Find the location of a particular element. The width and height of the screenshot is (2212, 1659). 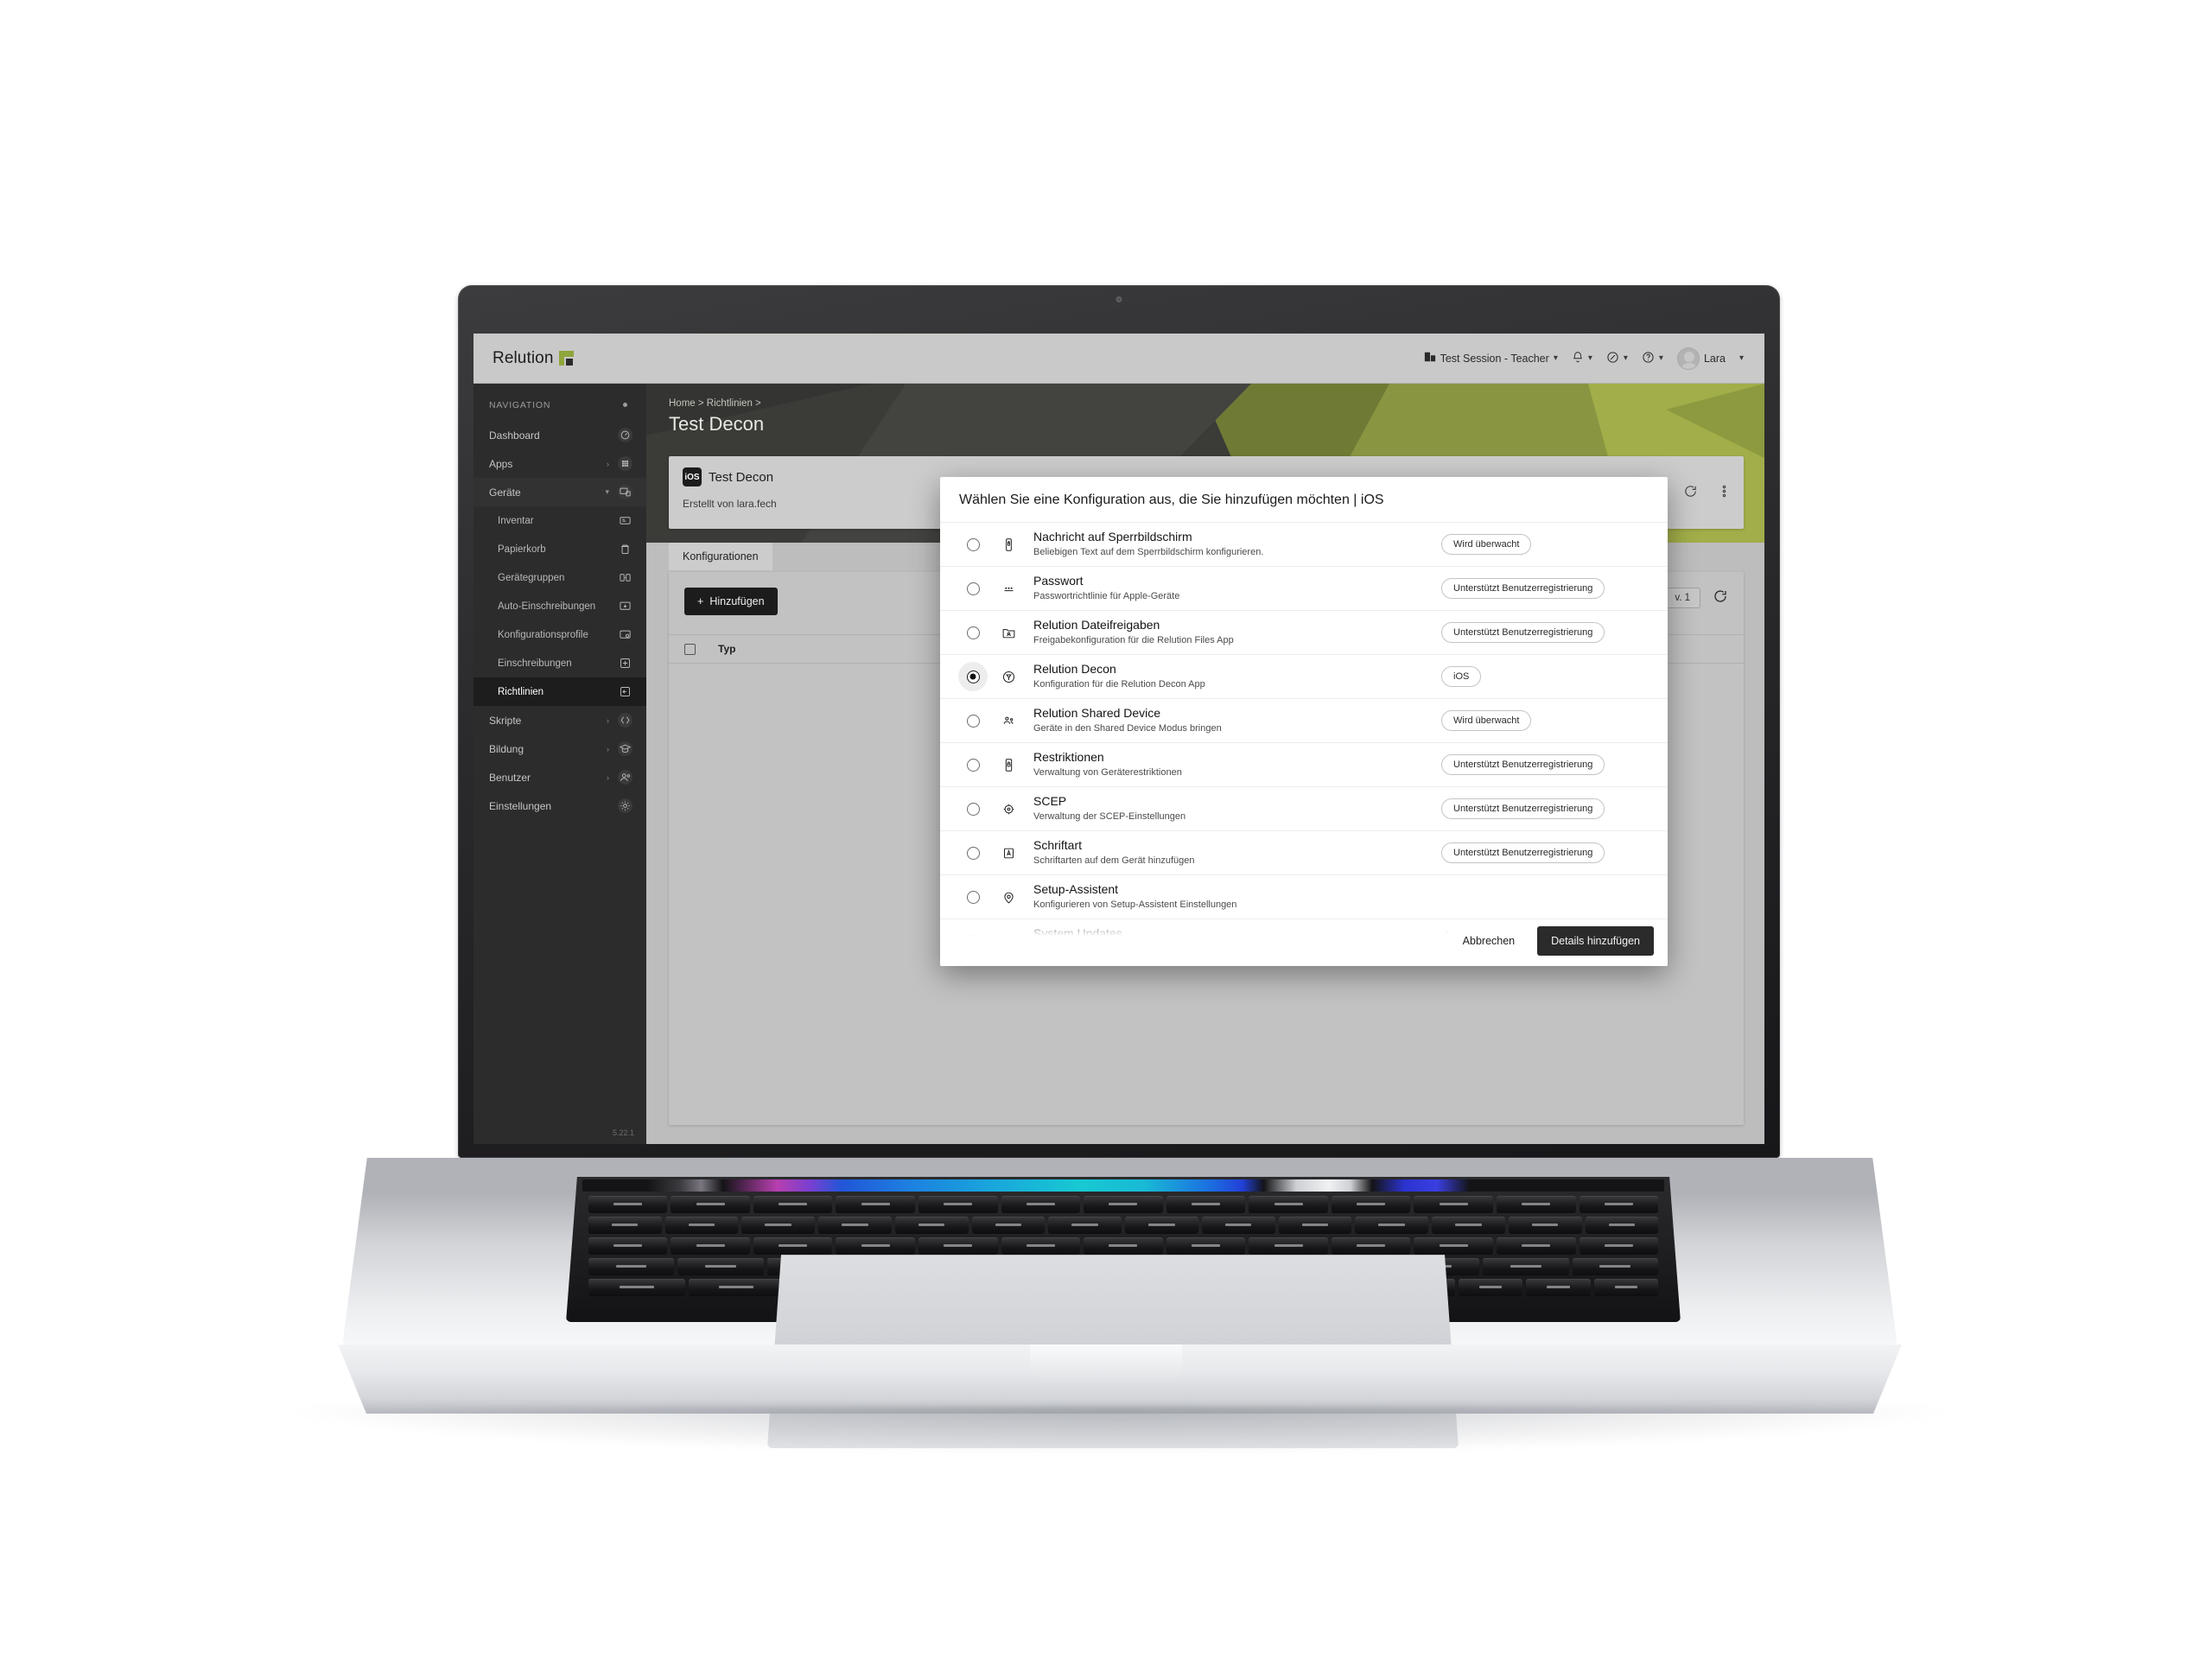

sidebar-item-bildung: Bildung › is located at coordinates (560, 748).